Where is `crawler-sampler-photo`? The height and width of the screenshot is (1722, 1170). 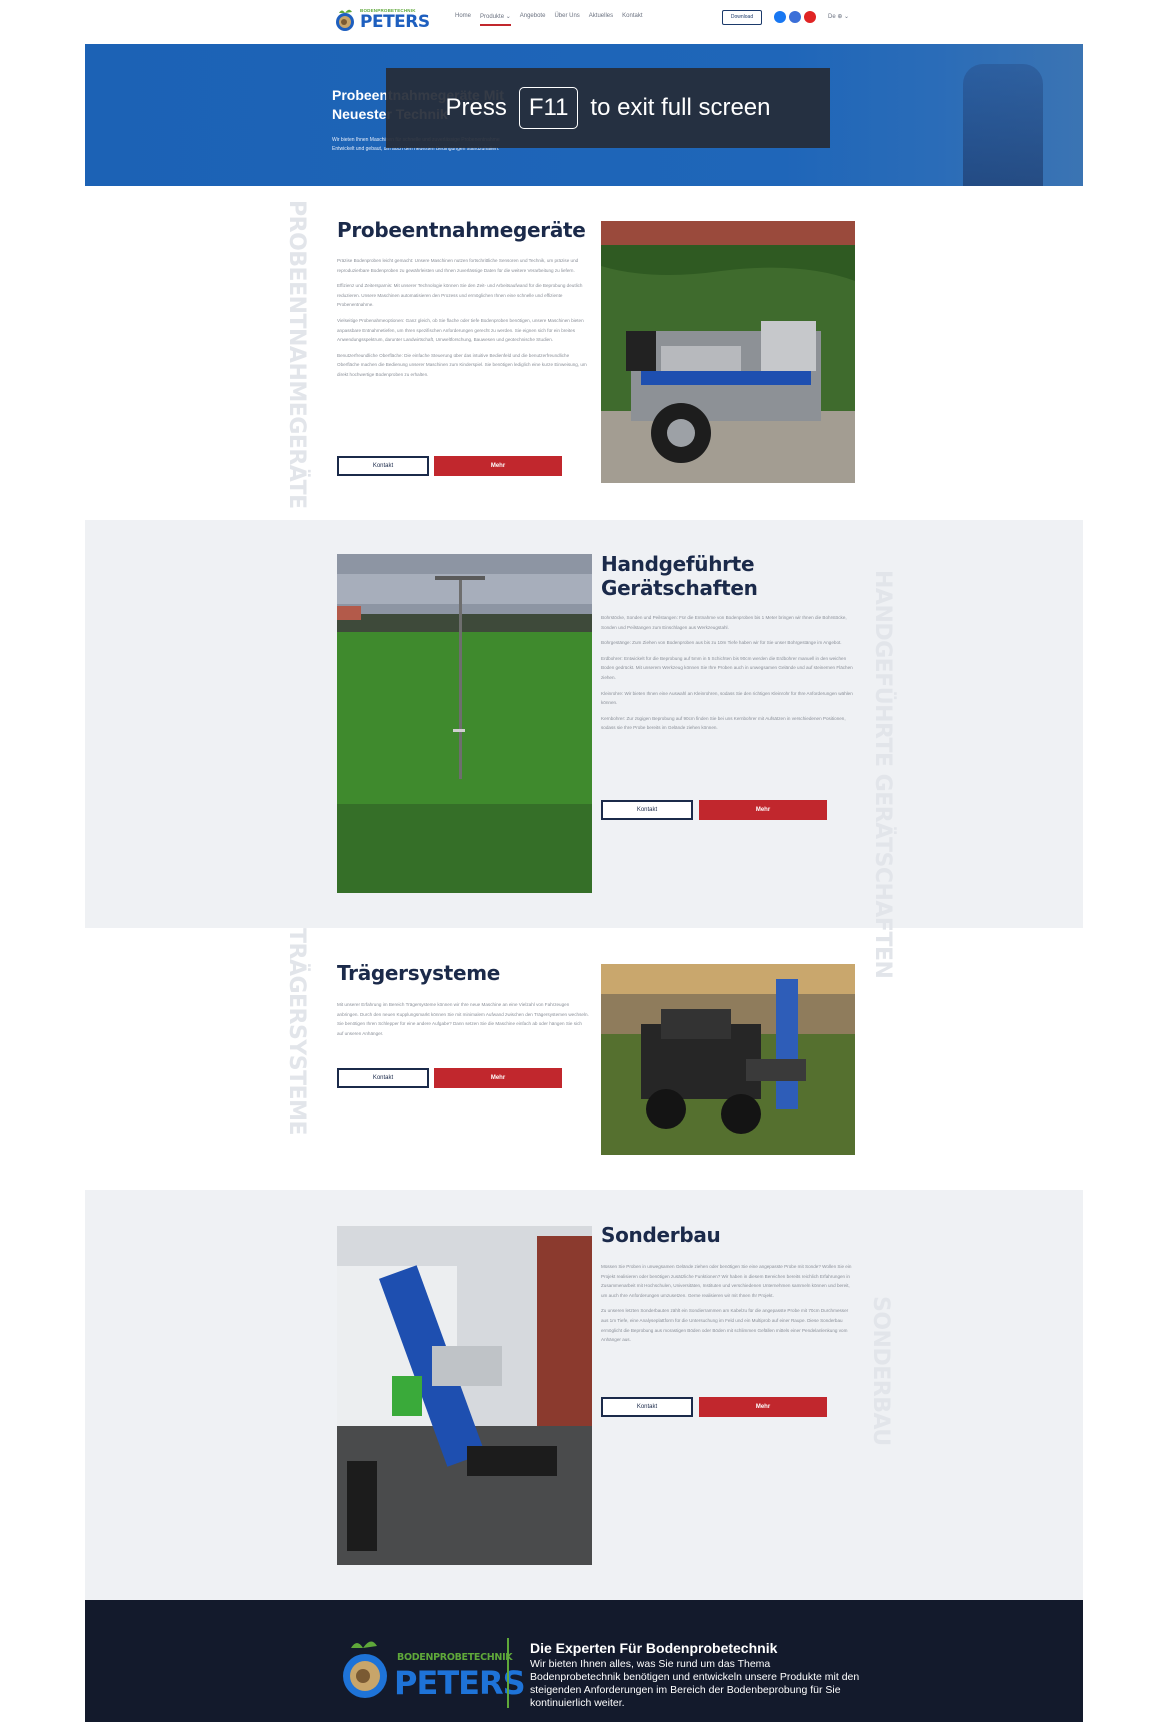
crawler-sampler-photo is located at coordinates (464, 1395).